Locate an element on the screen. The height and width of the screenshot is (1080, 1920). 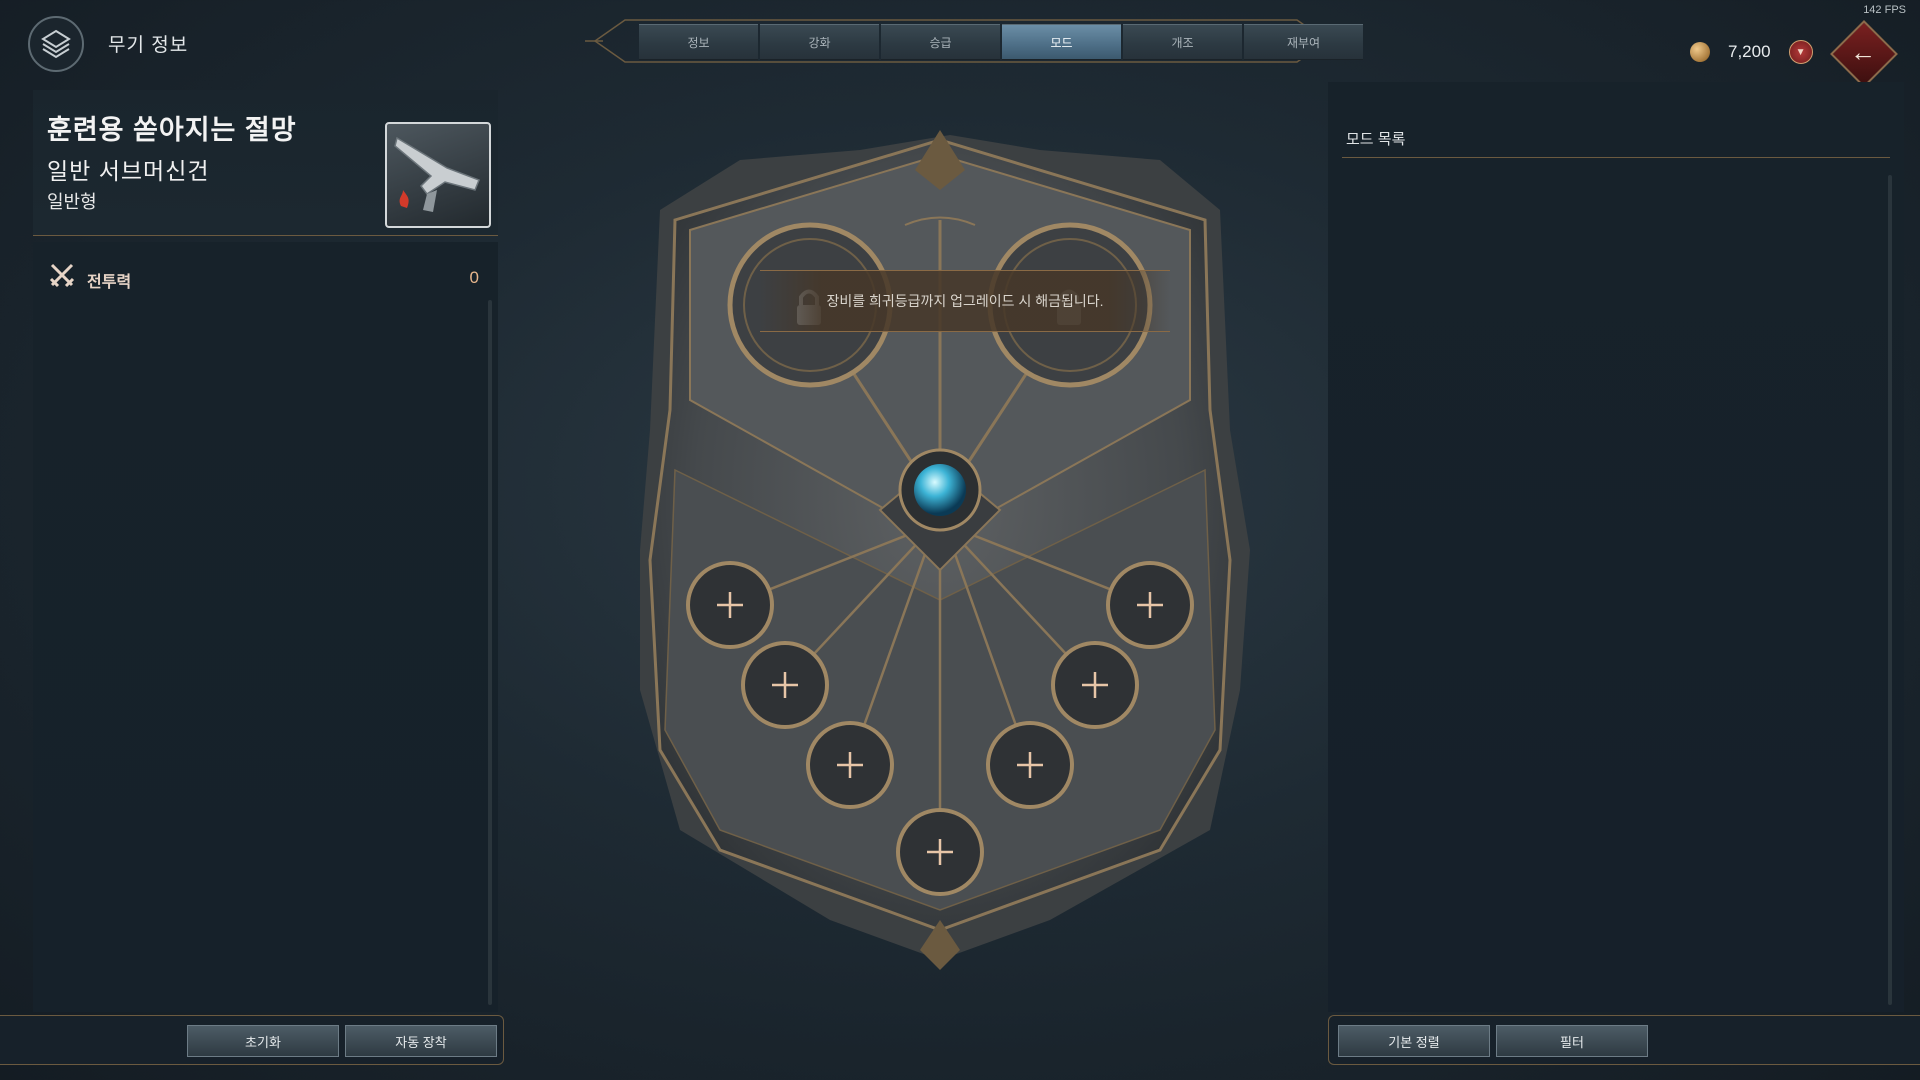
left-scrollbar is located at coordinates (490, 652).